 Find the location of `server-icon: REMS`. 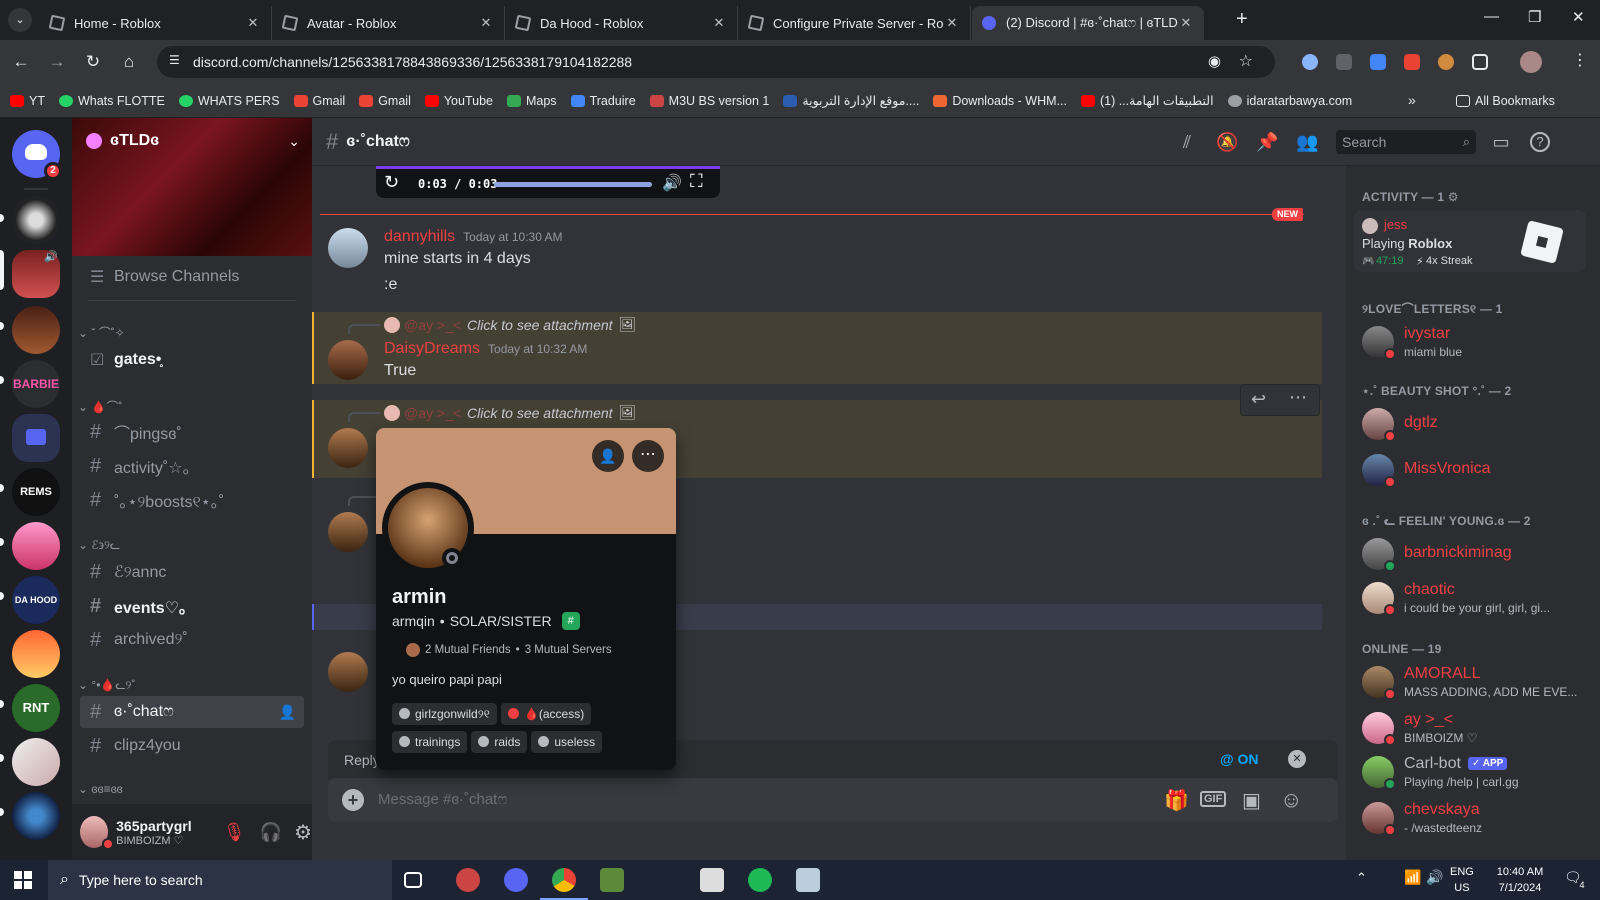

server-icon: REMS is located at coordinates (36, 492).